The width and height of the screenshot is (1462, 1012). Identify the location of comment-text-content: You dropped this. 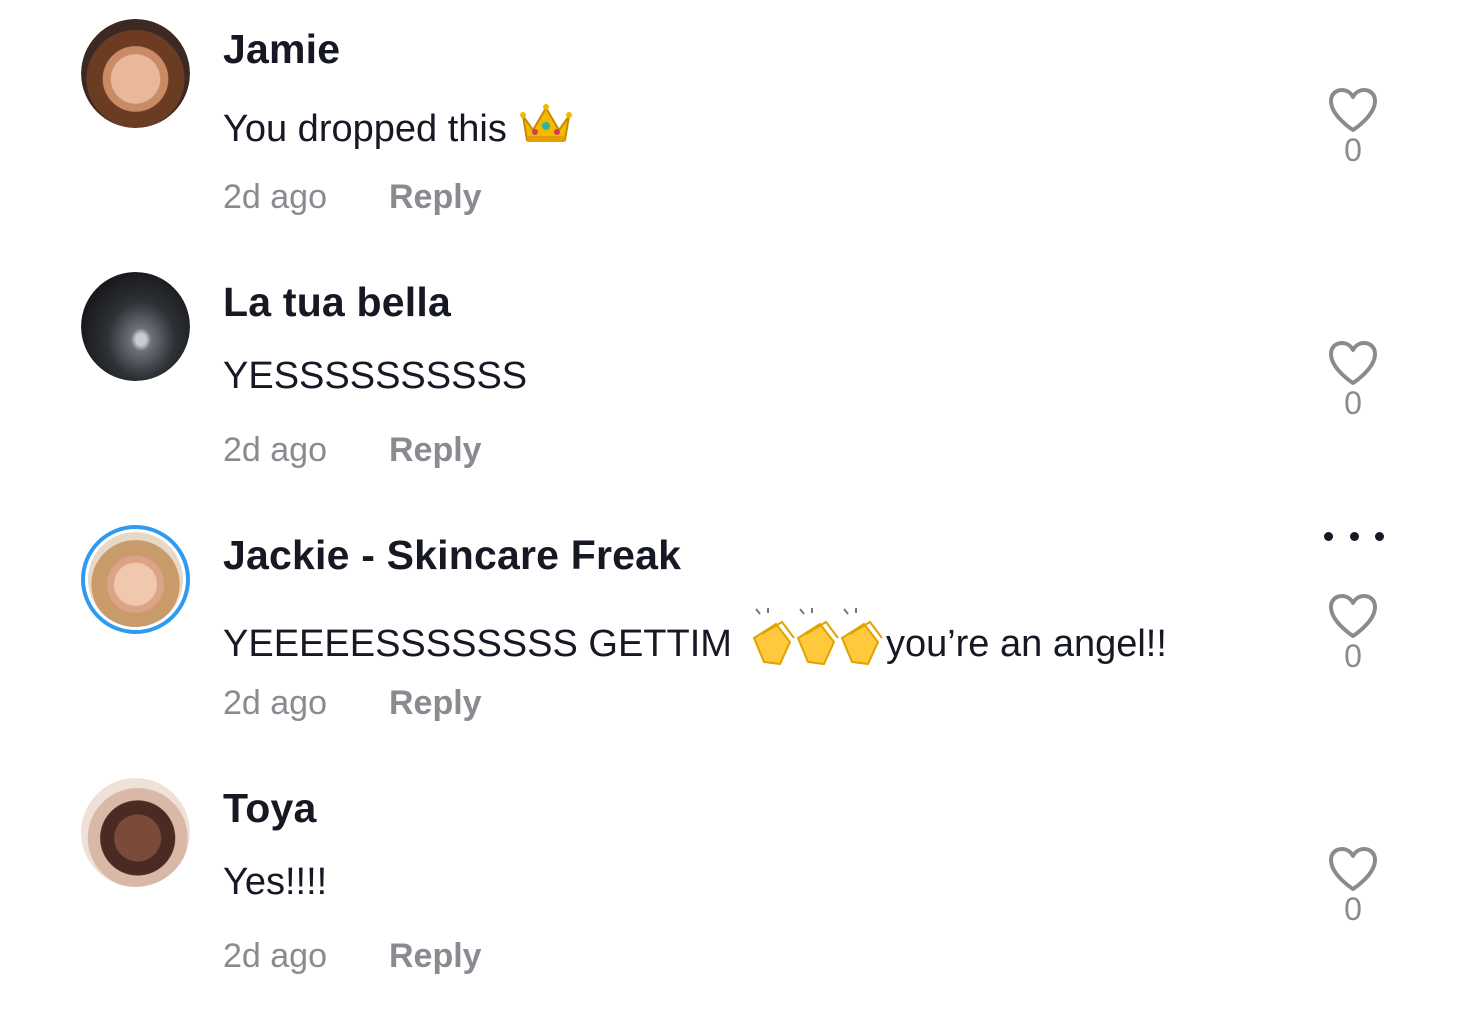
(365, 128).